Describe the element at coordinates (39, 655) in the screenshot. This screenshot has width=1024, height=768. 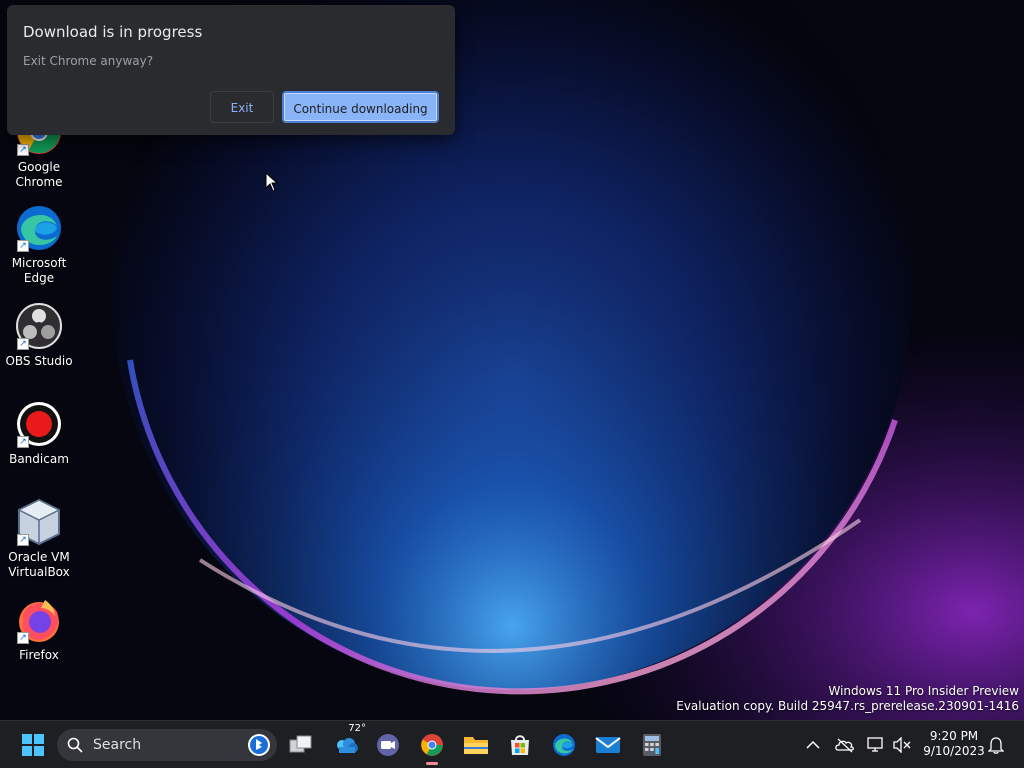
I see `desktop-icon-label: Firefox` at that location.